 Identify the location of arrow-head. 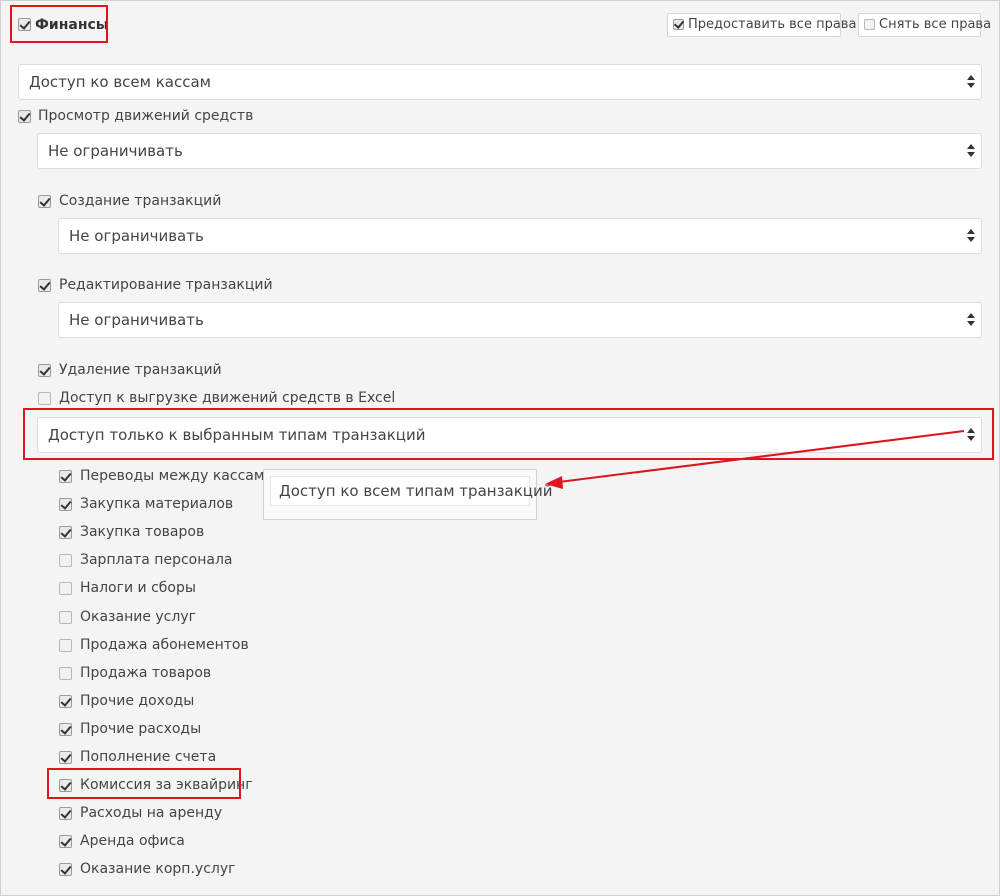
(554, 482).